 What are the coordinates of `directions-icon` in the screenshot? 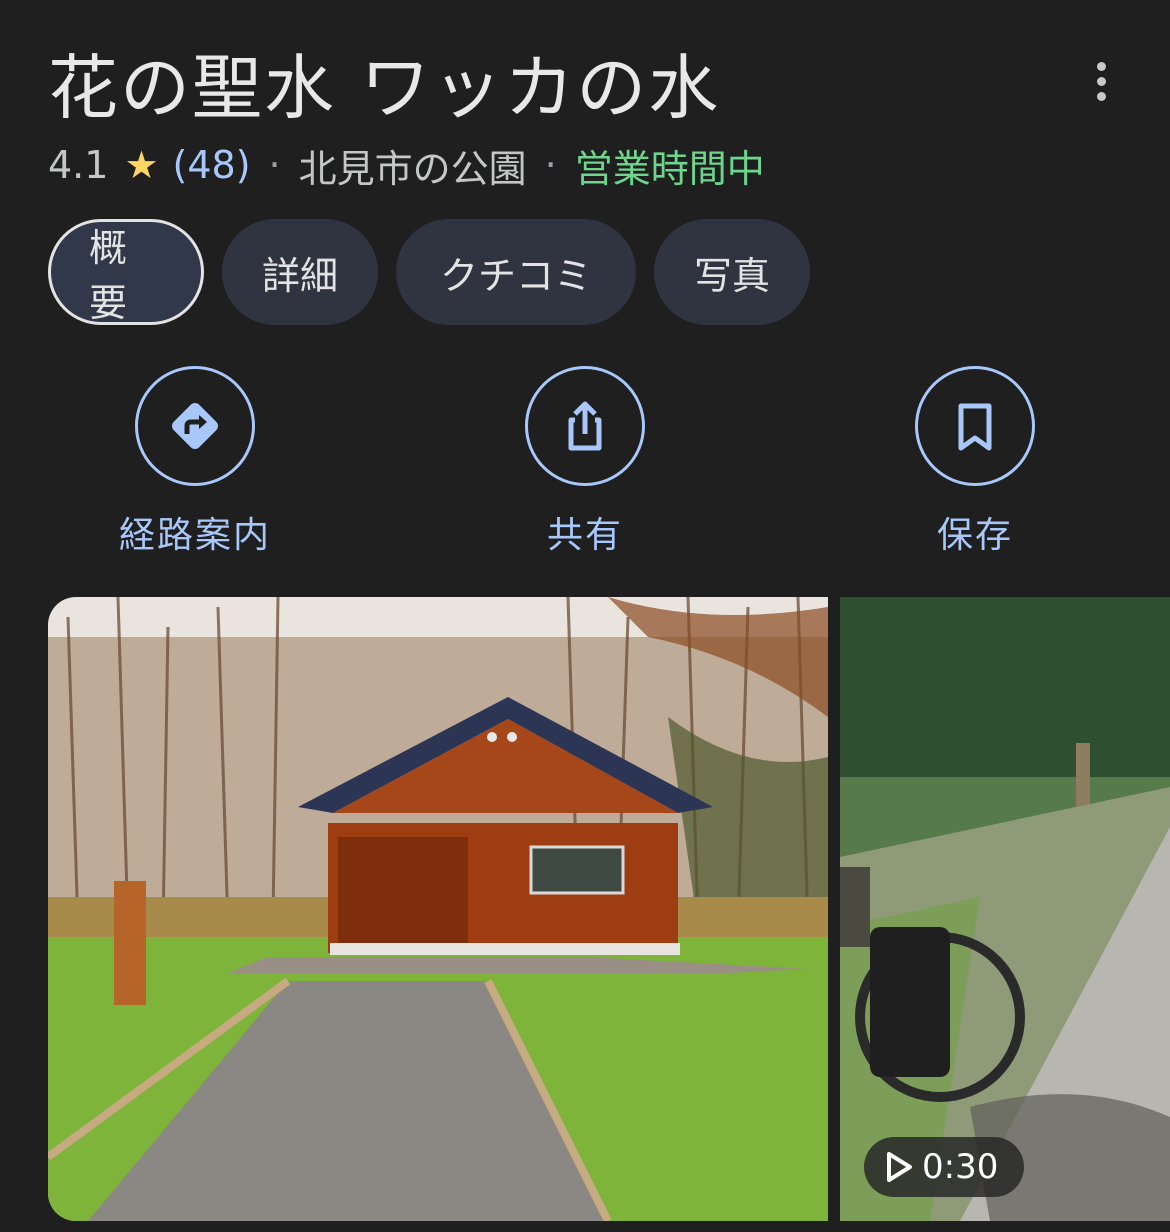 It's located at (195, 426).